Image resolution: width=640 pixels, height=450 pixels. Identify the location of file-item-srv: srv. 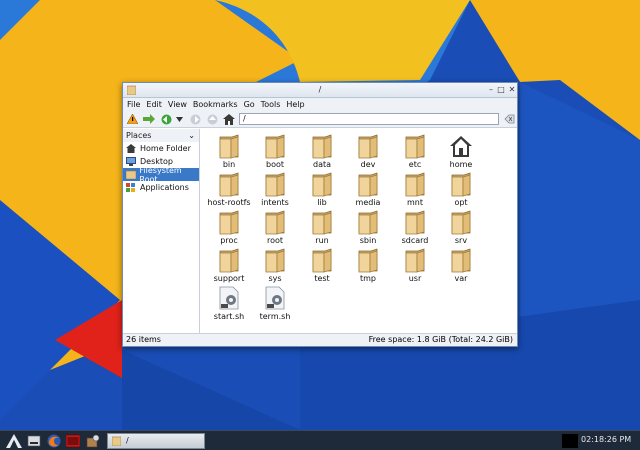
(461, 227).